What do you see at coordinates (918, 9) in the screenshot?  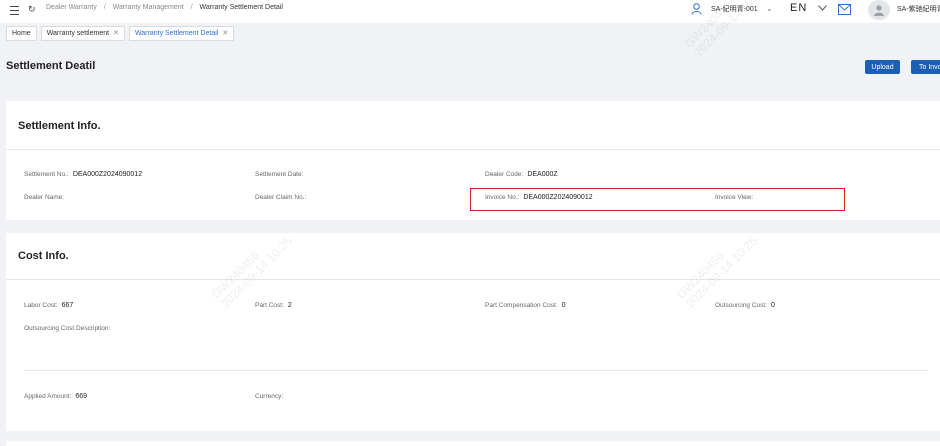 I see `username: SA-紫驰紀明青` at bounding box center [918, 9].